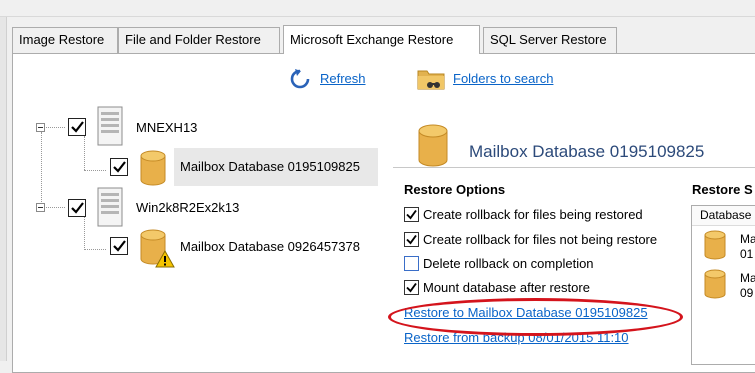  I want to click on server-name: Win2k8R2Ex2k13, so click(187, 207).